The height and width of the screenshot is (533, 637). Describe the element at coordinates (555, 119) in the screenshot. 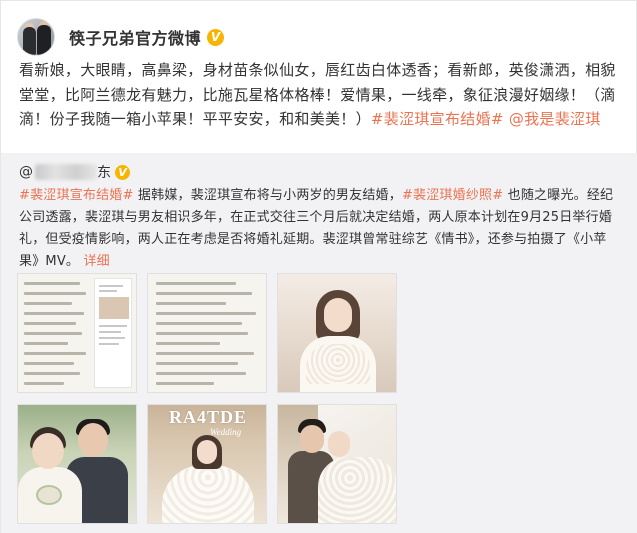

I see `mention-link: @我是裴涩琪` at that location.